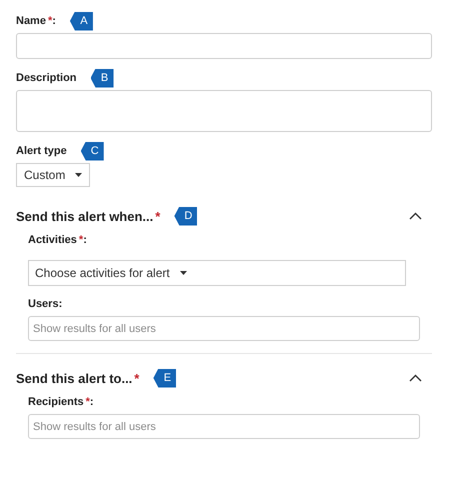 The image size is (449, 484). I want to click on field-label: Users:, so click(45, 304).